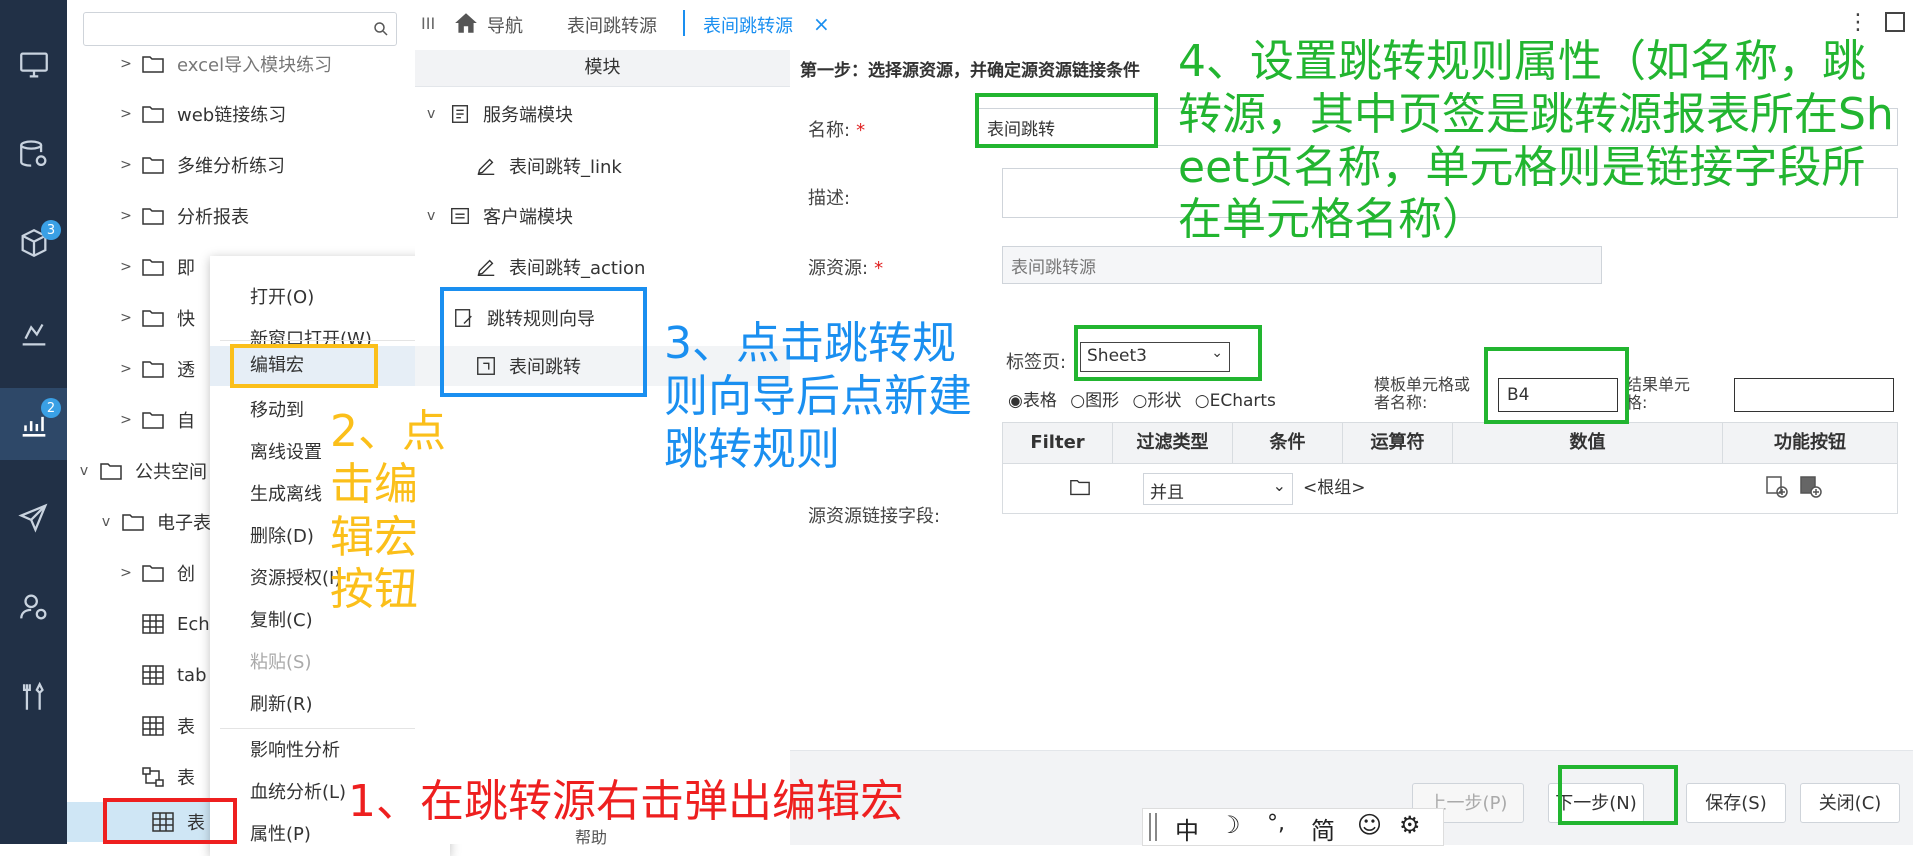  I want to click on grid-header: Filter 过滤类型 条件 运算符 数值 功能按钮, so click(1450, 443).